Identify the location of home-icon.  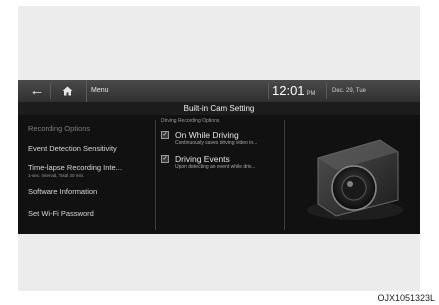
(67, 91).